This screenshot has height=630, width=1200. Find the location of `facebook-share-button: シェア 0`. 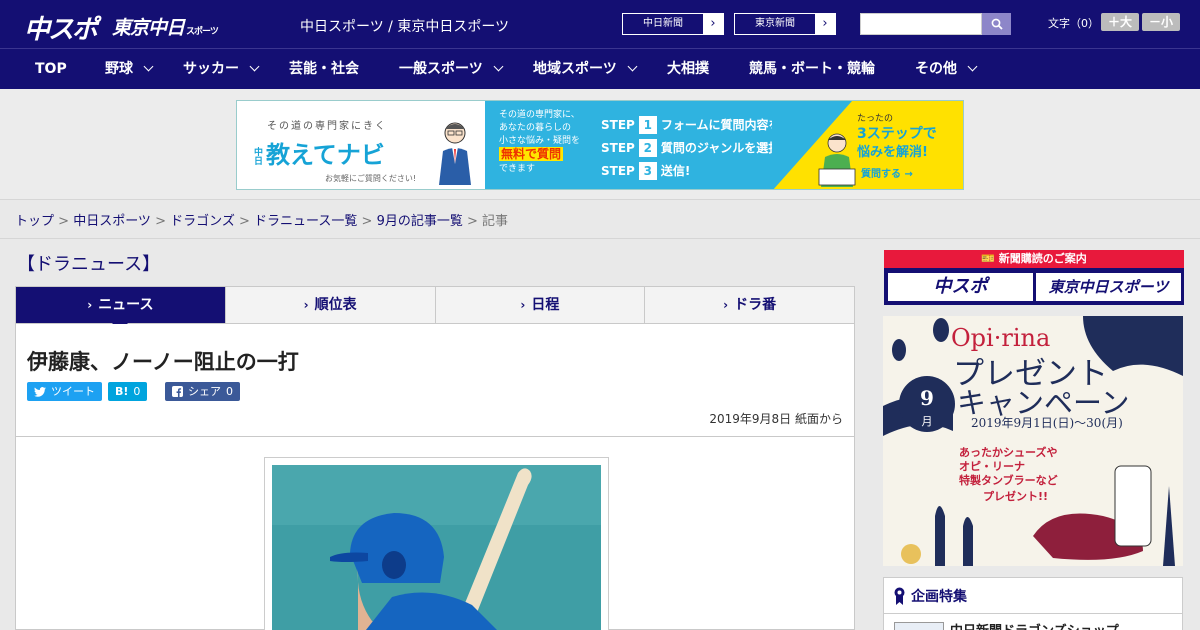

facebook-share-button: シェア 0 is located at coordinates (202, 391).